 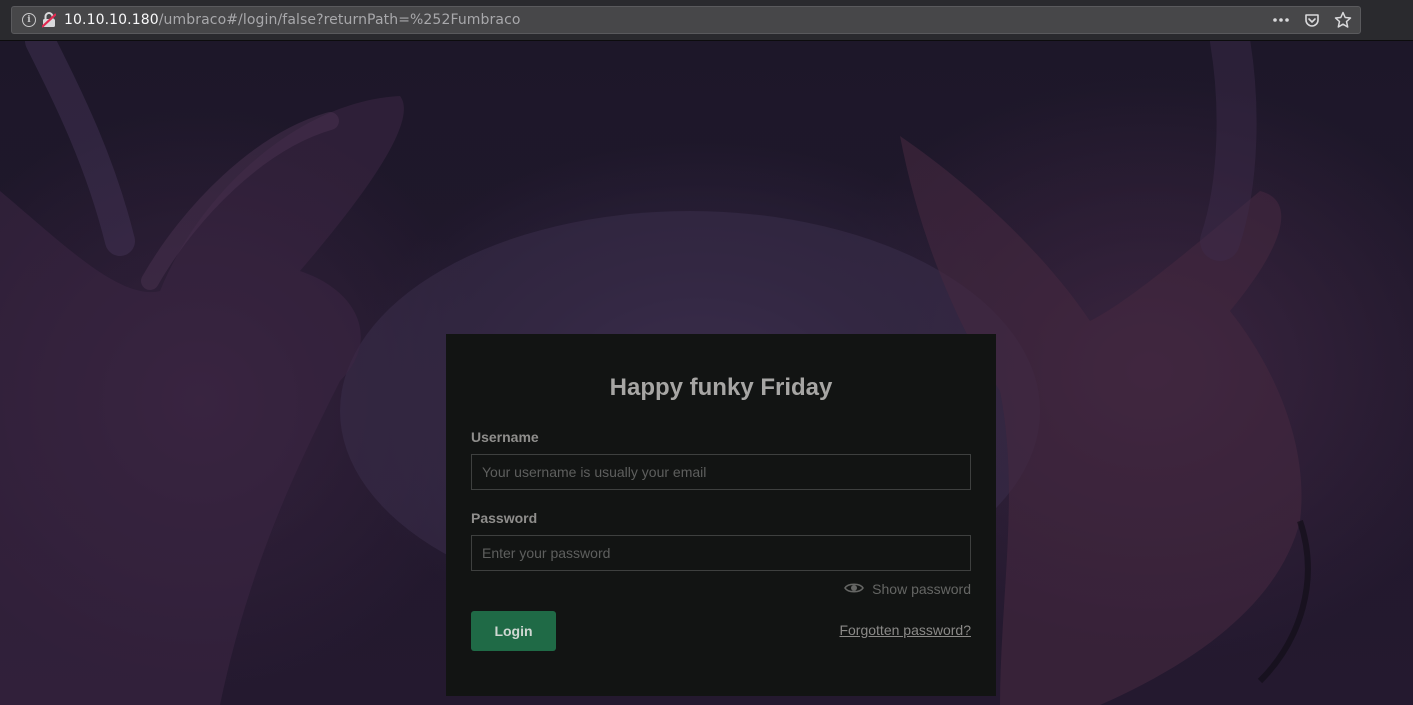 I want to click on address-bar-actions, so click(x=1312, y=20).